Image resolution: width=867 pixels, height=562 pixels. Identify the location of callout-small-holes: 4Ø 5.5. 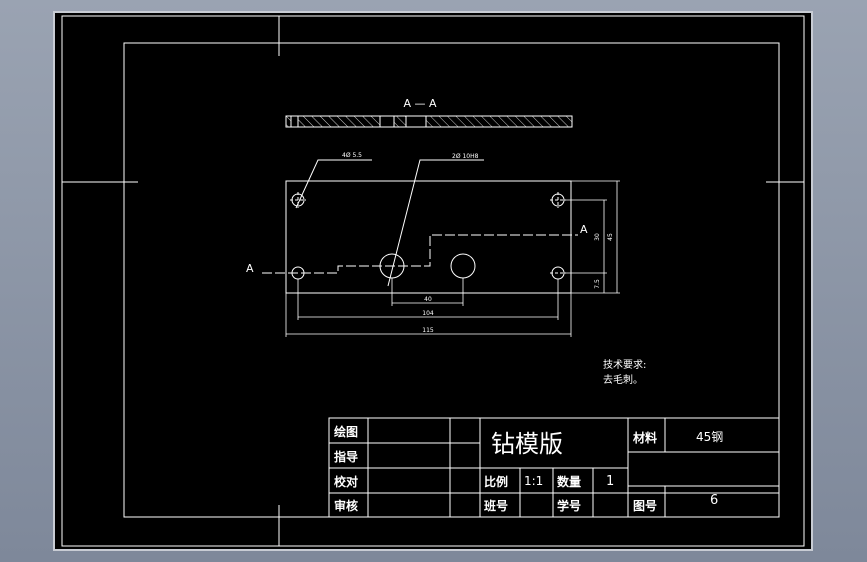
(352, 155).